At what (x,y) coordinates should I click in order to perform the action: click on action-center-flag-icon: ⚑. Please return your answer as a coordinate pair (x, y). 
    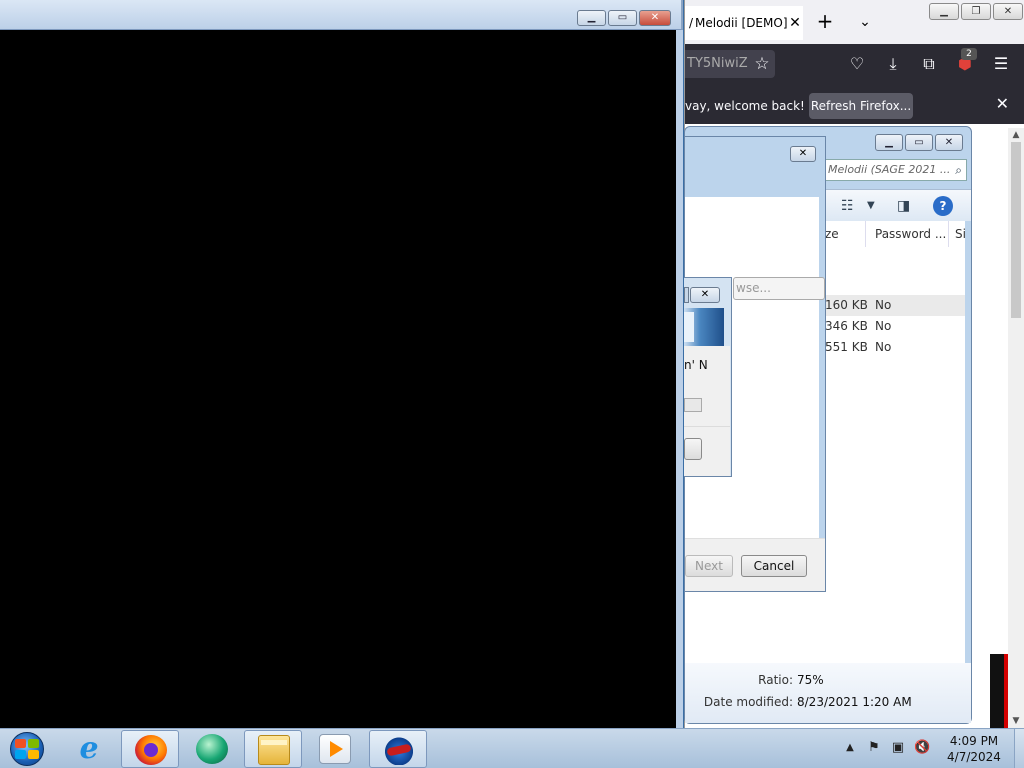
    Looking at the image, I should click on (874, 748).